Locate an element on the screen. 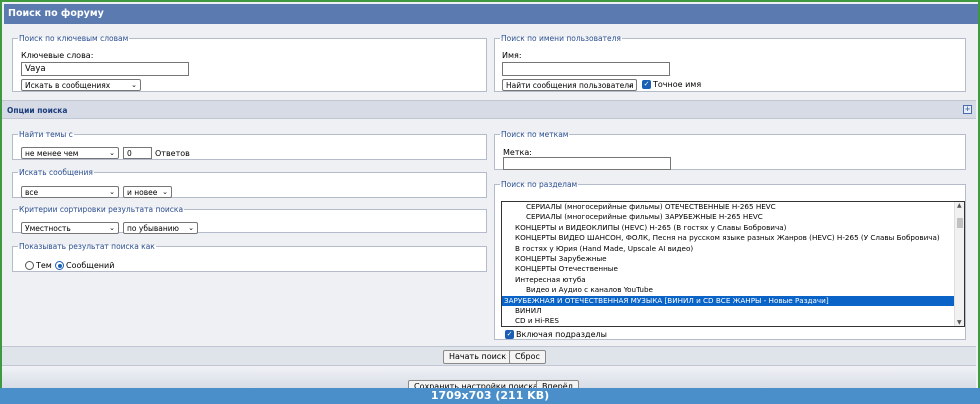 This screenshot has width=980, height=404. username-label: Имя: is located at coordinates (512, 55).